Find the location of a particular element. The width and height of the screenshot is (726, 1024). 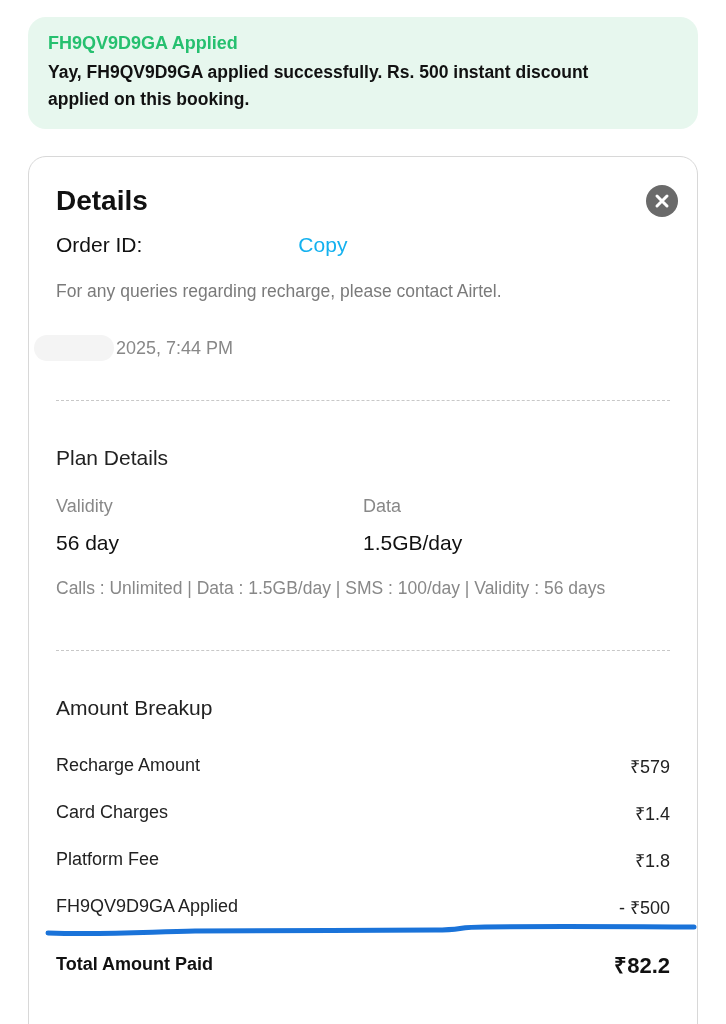

copy-link: Copy is located at coordinates (323, 245).